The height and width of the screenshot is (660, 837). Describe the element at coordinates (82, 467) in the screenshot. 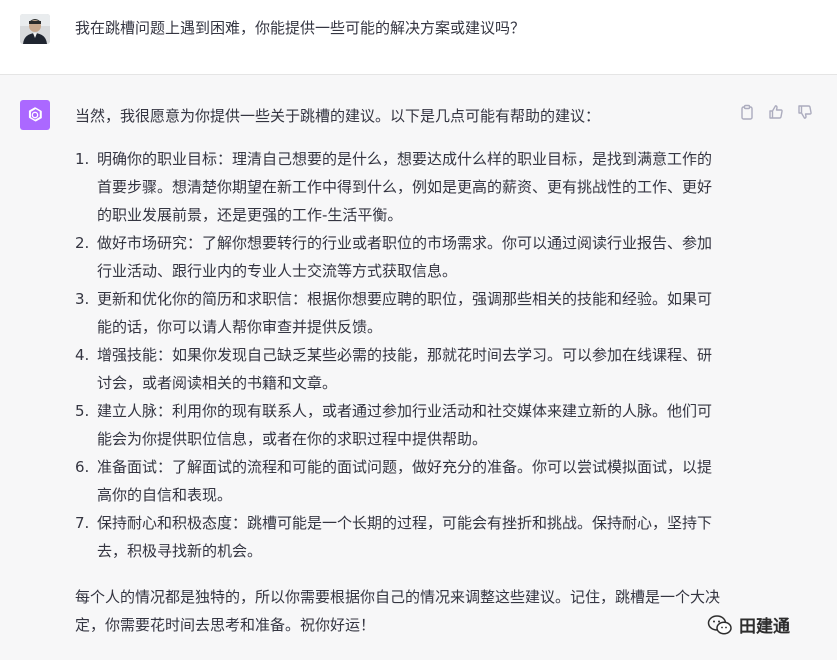

I see `list-item-number: 6.` at that location.